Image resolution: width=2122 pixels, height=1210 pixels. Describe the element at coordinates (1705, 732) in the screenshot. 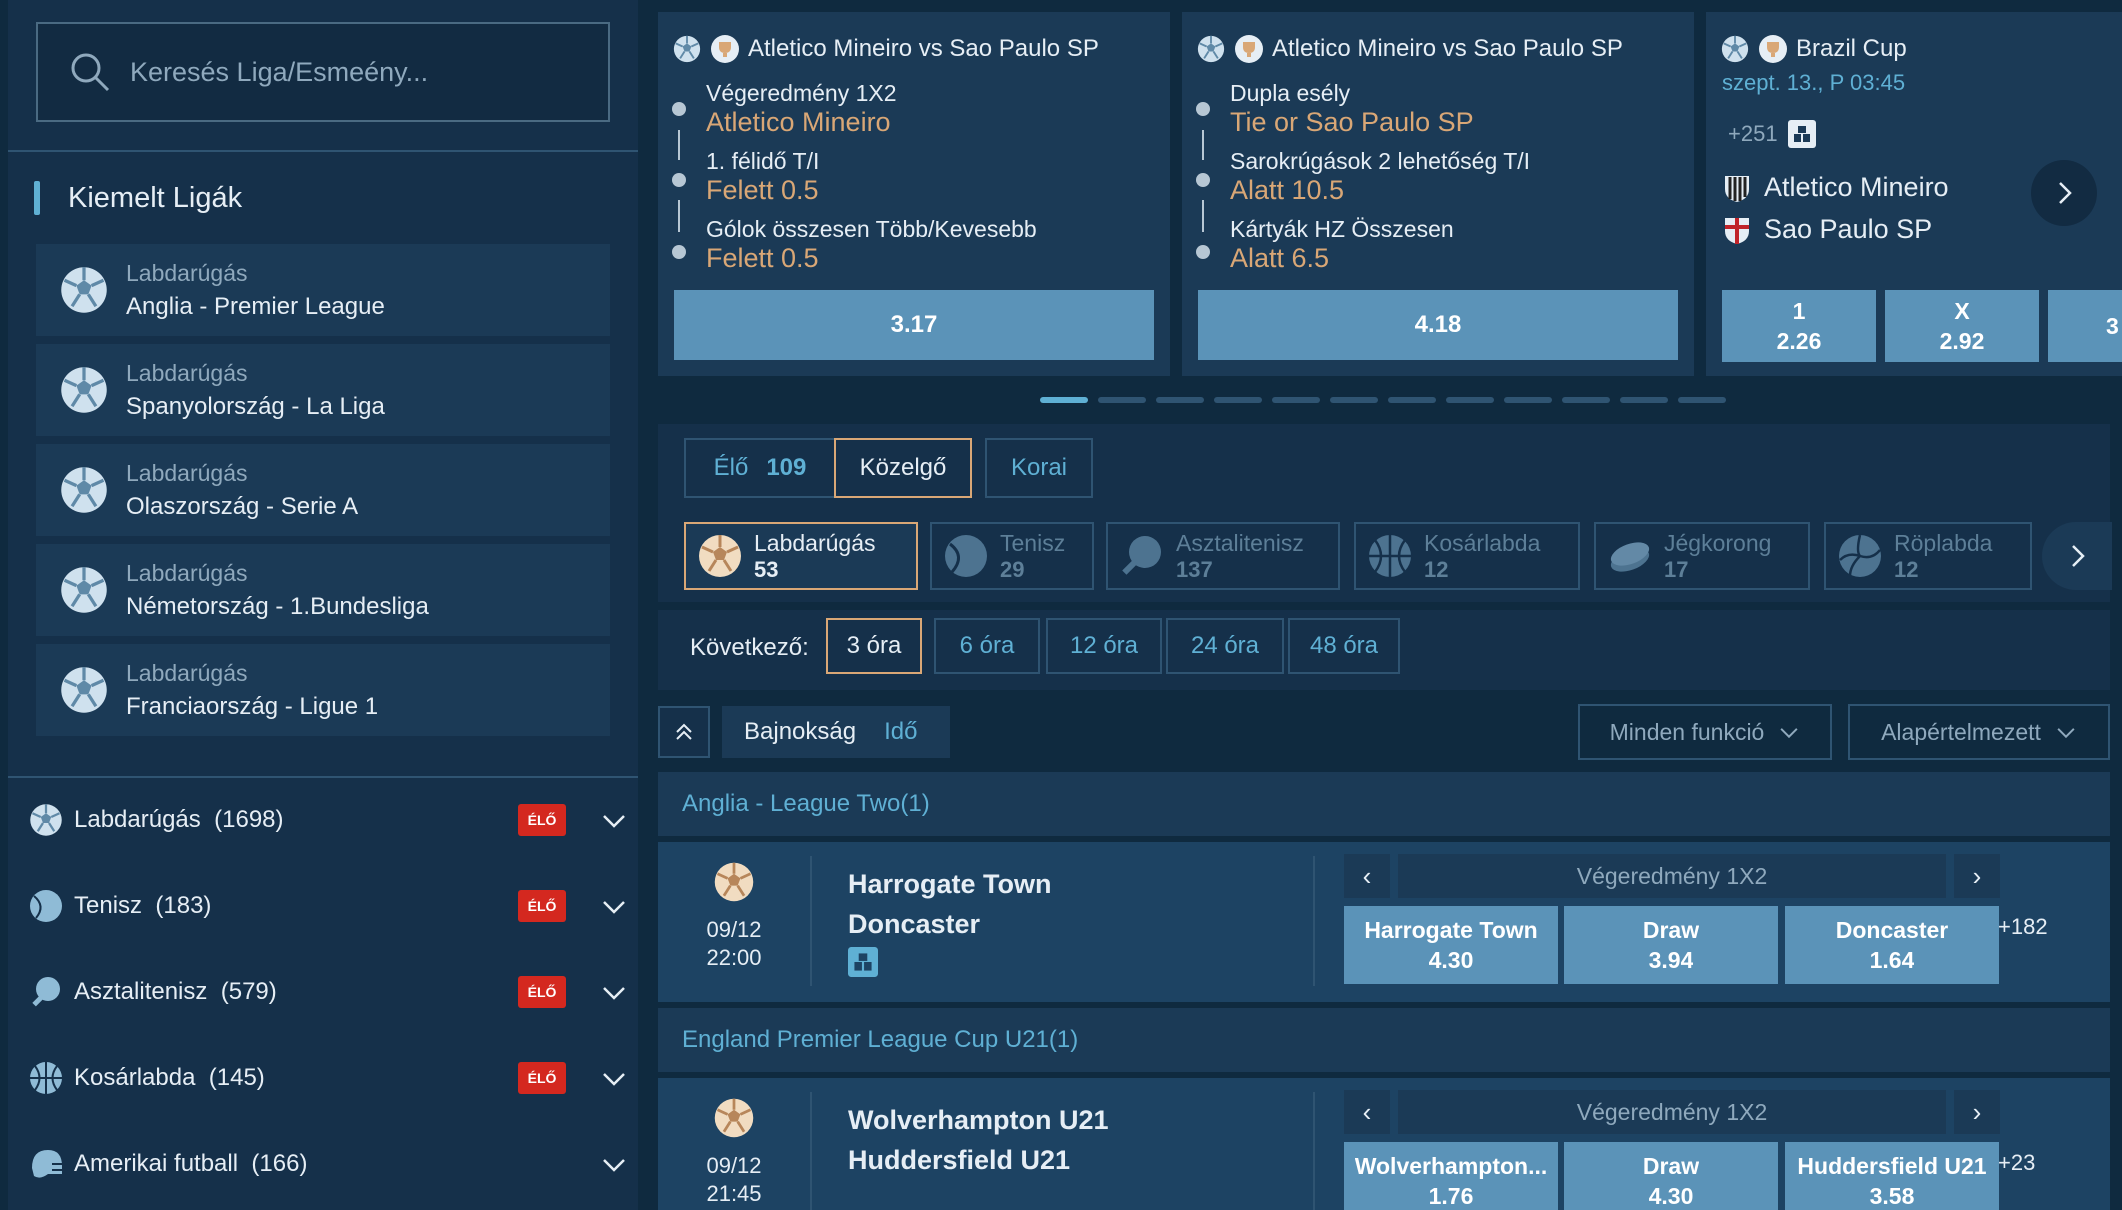

I see `functions-dropdown: Minden funkció` at that location.